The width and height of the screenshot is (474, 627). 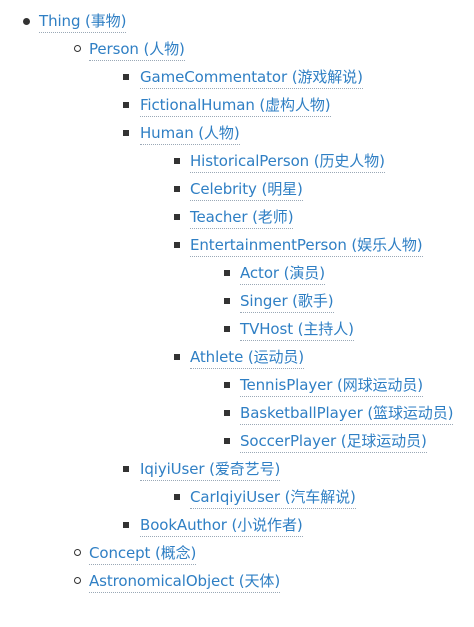 I want to click on link-book-author: BookAuthor (小说作者), so click(x=221, y=526).